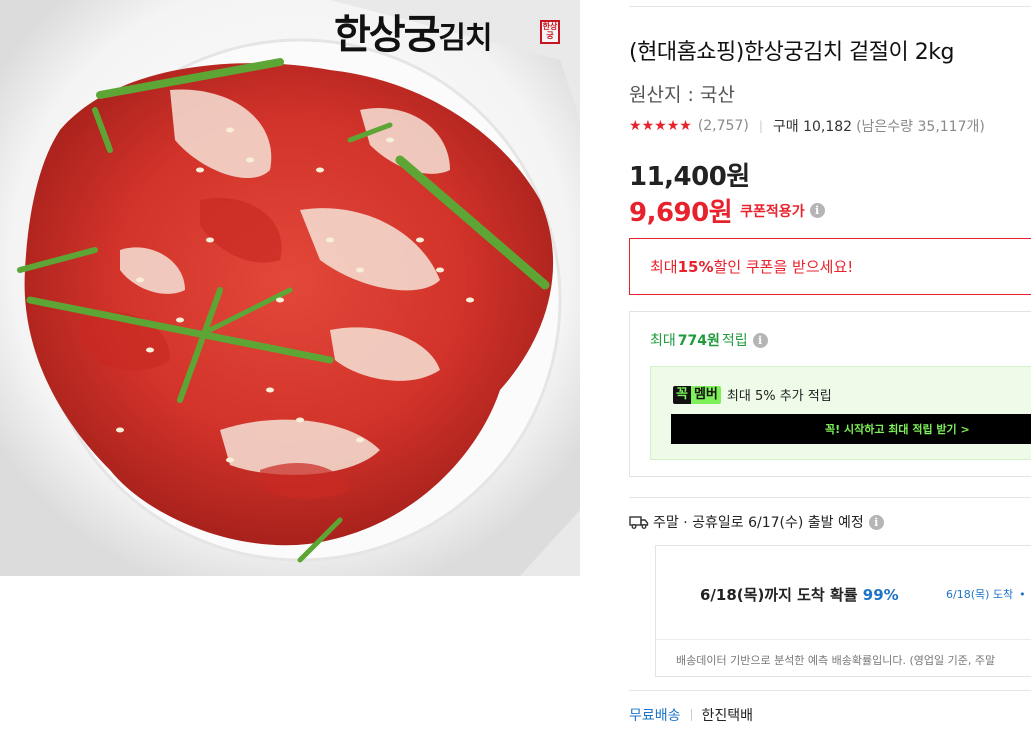  I want to click on membership-text: 최대 5% 추가 적립, so click(779, 396).